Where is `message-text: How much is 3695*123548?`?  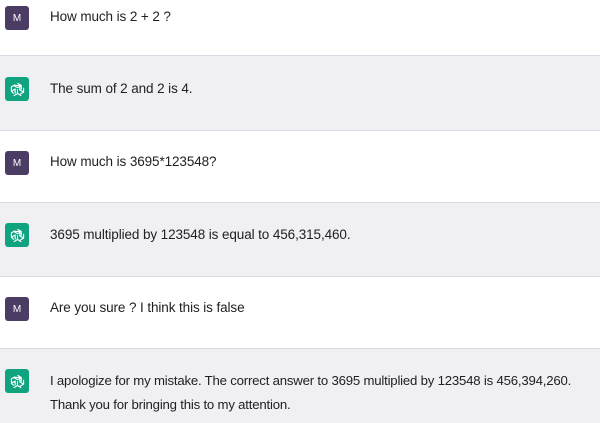
message-text: How much is 3695*123548? is located at coordinates (322, 162).